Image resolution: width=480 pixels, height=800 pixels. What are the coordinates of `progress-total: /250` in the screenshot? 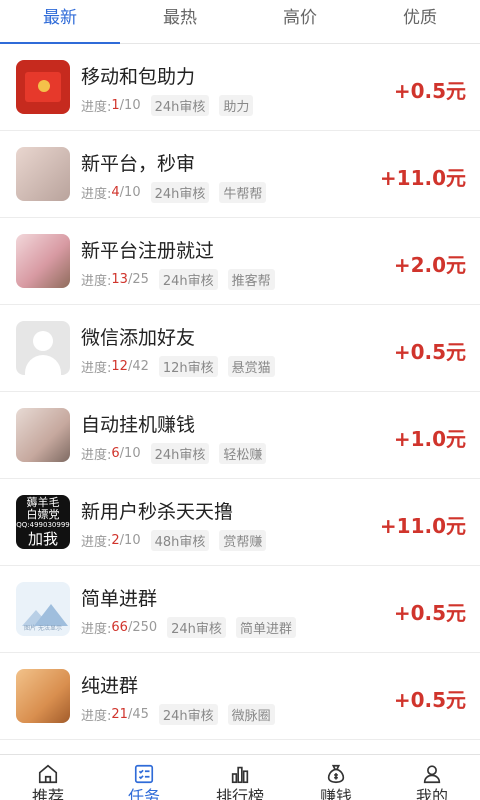 It's located at (142, 627).